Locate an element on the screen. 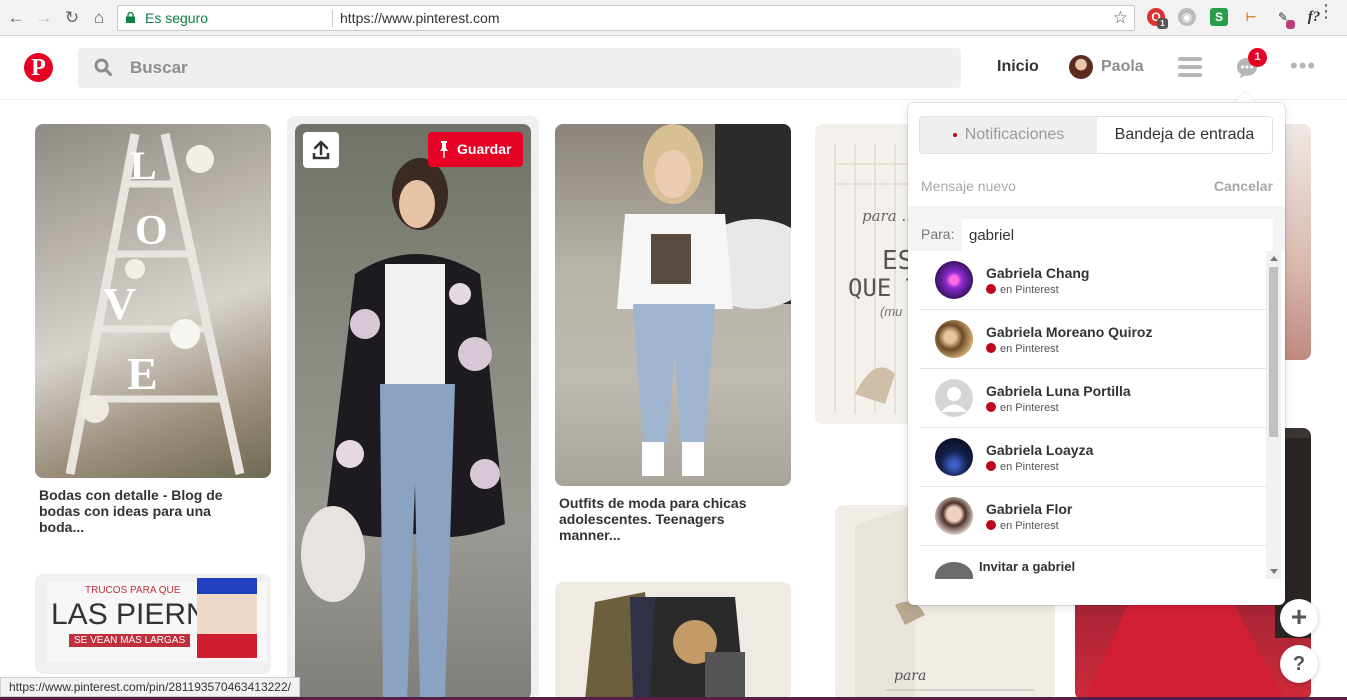 This screenshot has height=700, width=1347. suggestion-item: Gabriela Moreano Quiroz en Pinterest is located at coordinates (1093, 339).